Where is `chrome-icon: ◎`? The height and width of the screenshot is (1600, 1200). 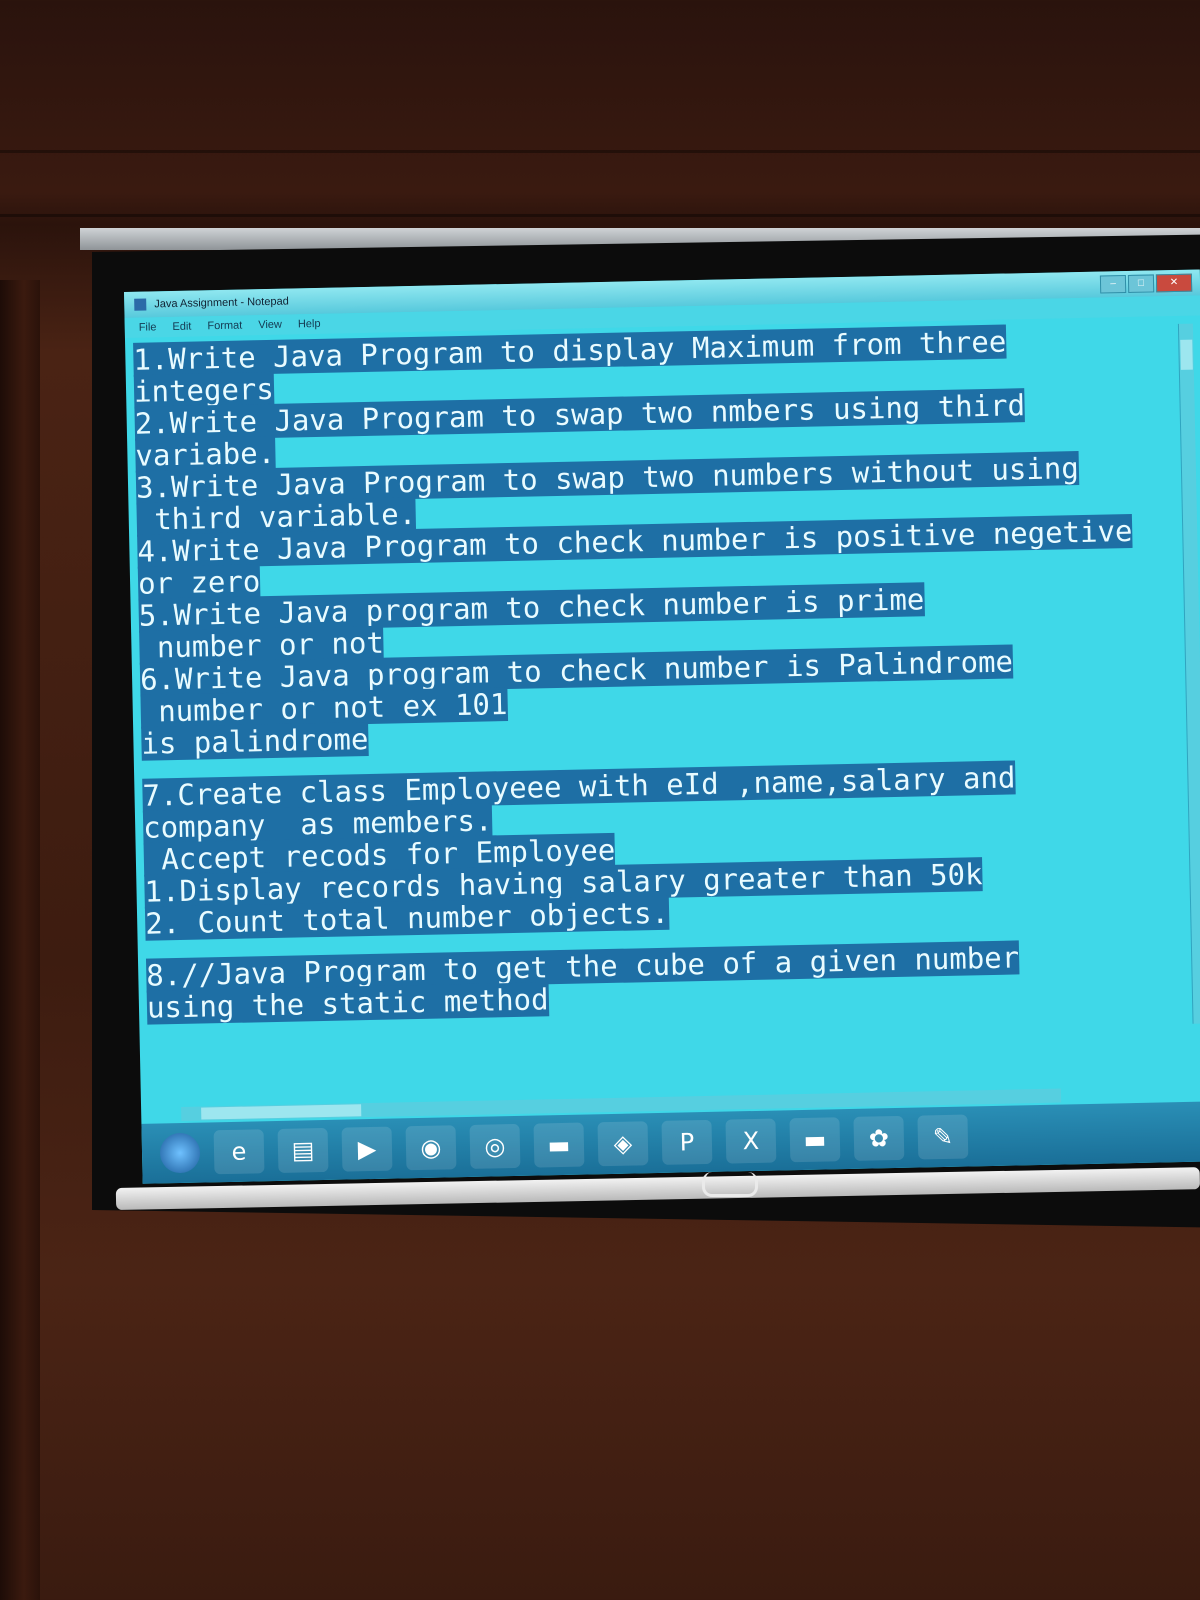 chrome-icon: ◎ is located at coordinates (495, 1146).